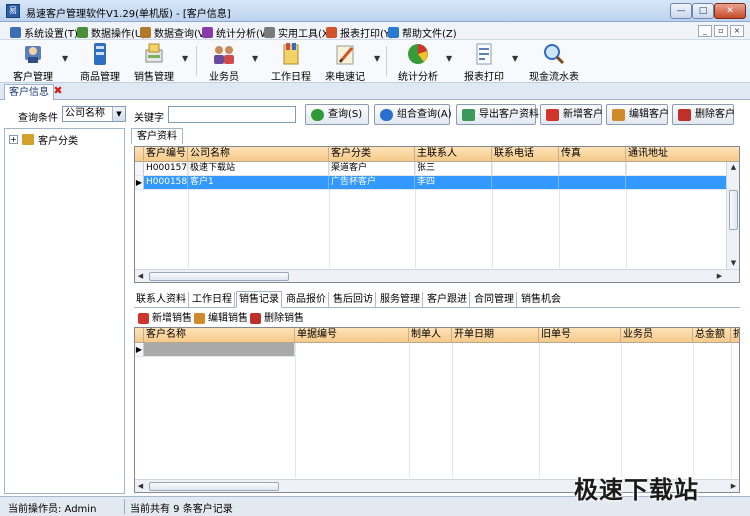  Describe the element at coordinates (712, 335) in the screenshot. I see `column-header: 总金额` at that location.